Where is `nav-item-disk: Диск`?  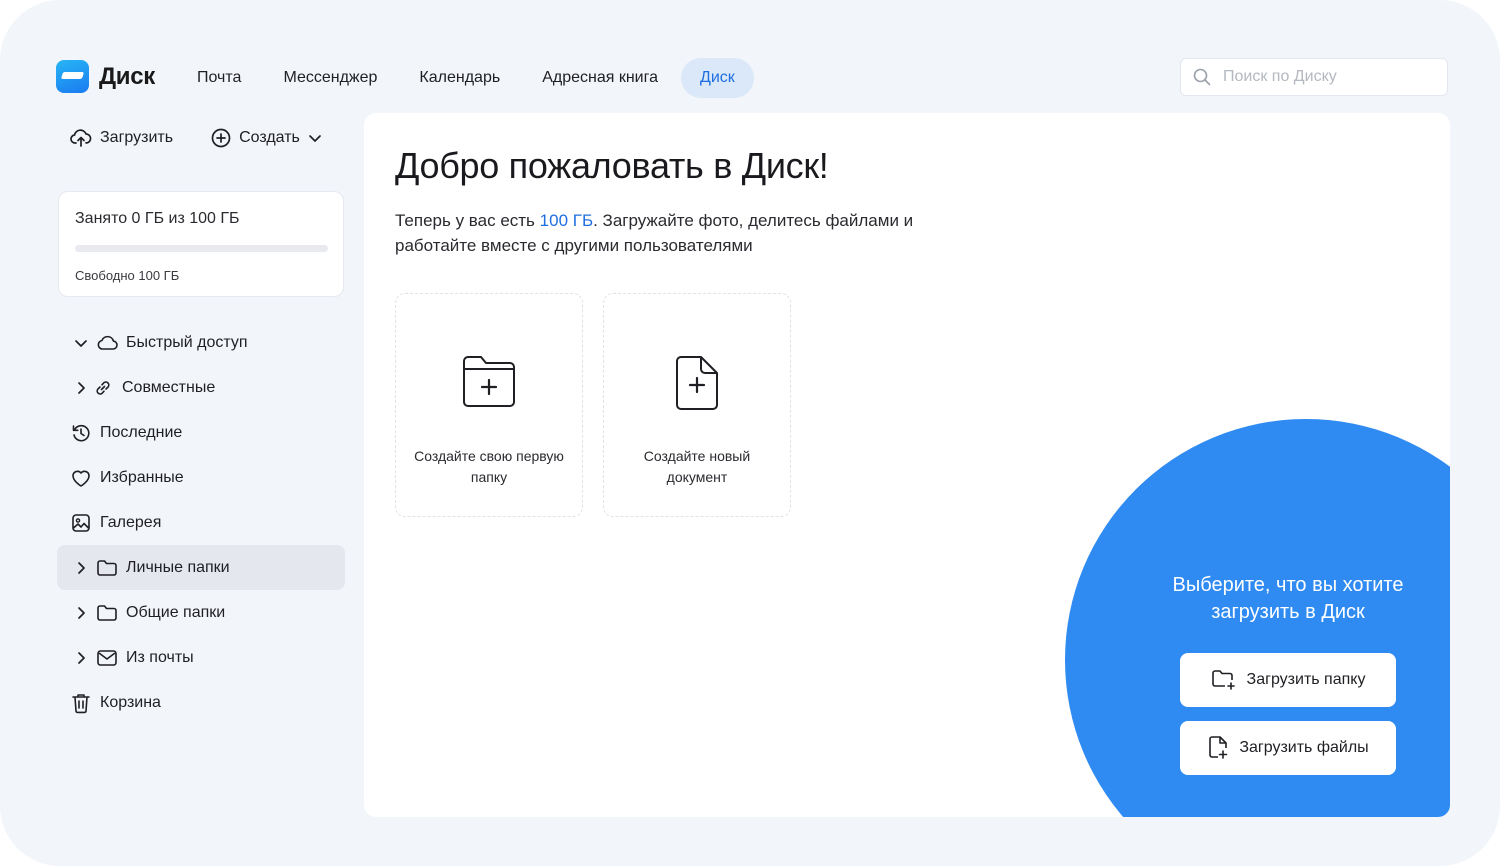 nav-item-disk: Диск is located at coordinates (717, 78).